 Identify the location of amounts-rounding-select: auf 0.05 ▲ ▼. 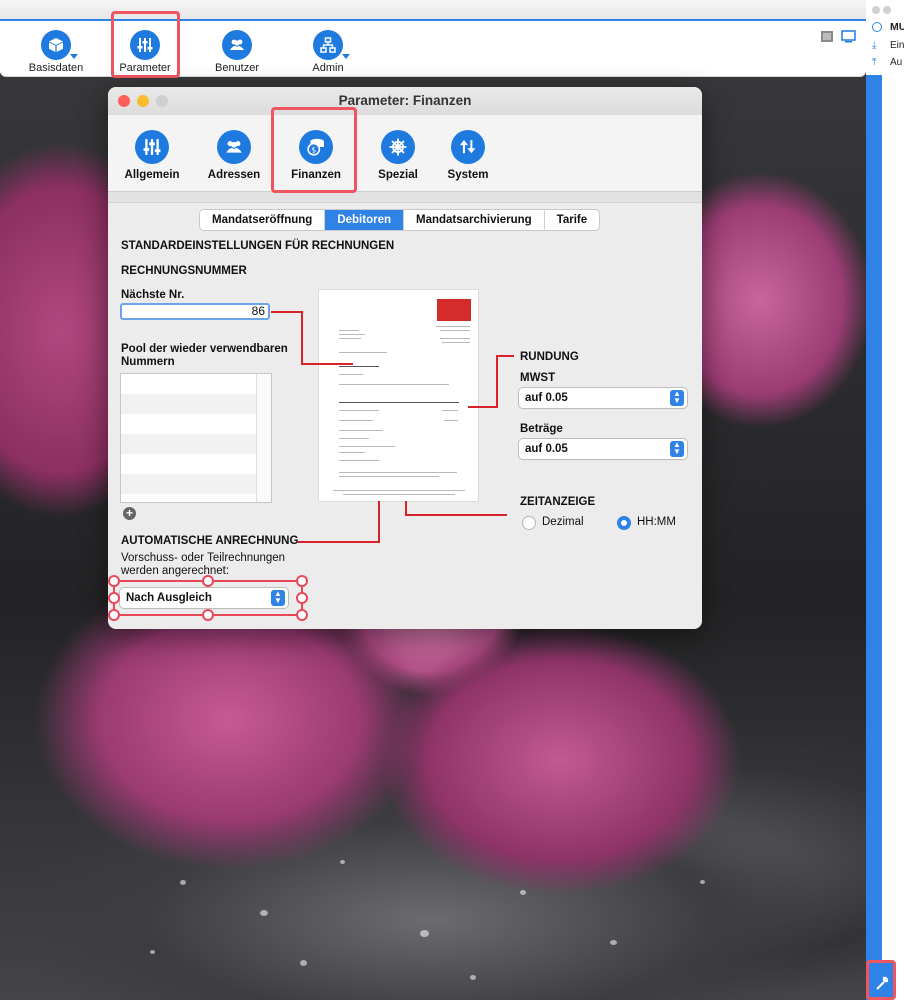
(603, 449).